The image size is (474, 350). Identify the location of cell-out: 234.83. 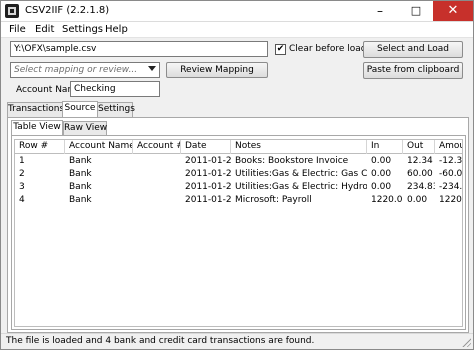
(421, 187).